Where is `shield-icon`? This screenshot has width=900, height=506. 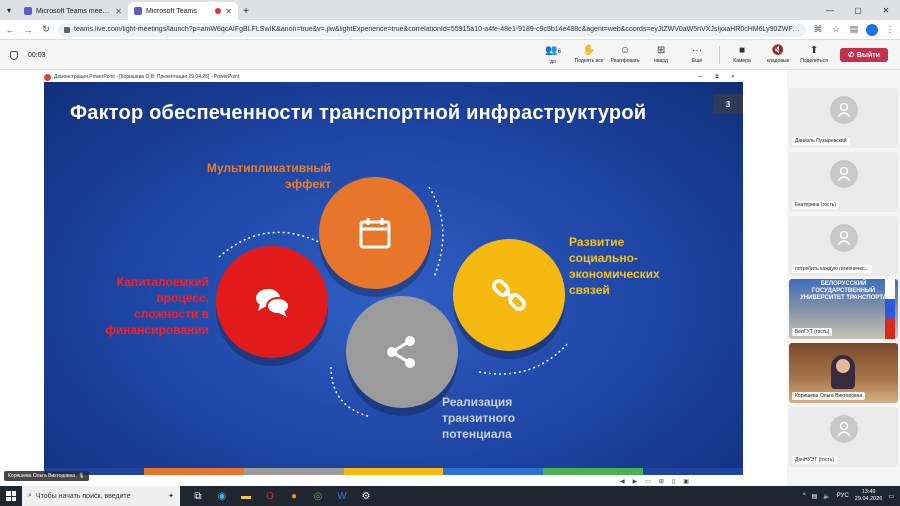 shield-icon is located at coordinates (14, 55).